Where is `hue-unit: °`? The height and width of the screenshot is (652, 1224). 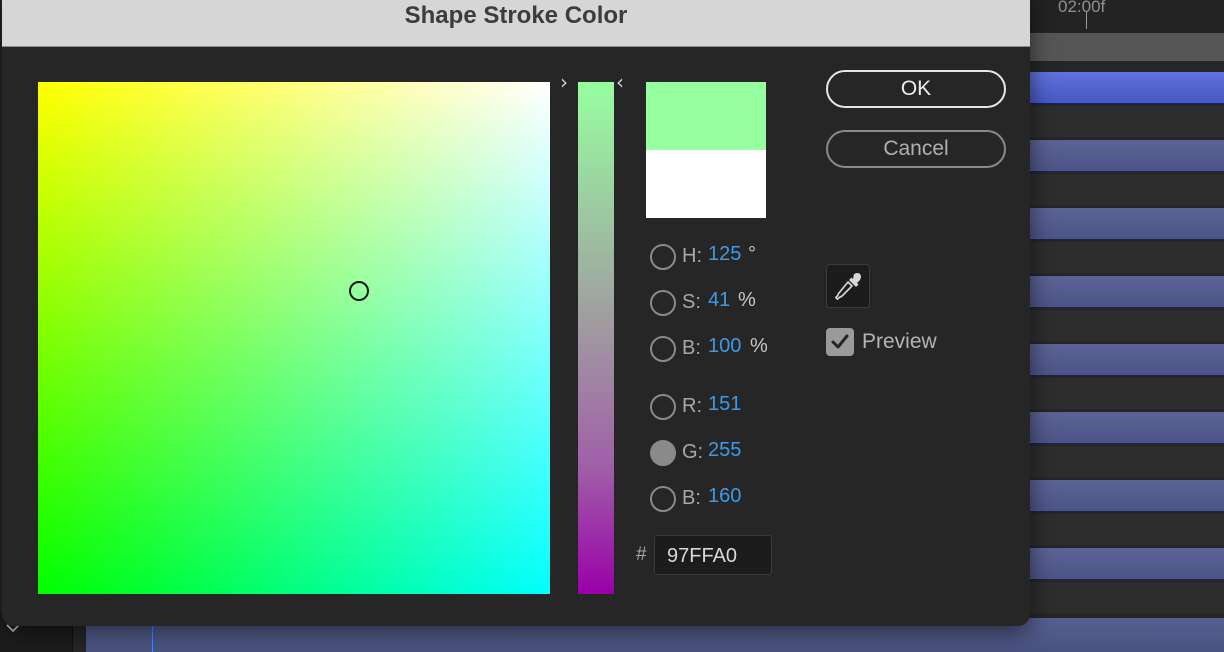 hue-unit: ° is located at coordinates (752, 254).